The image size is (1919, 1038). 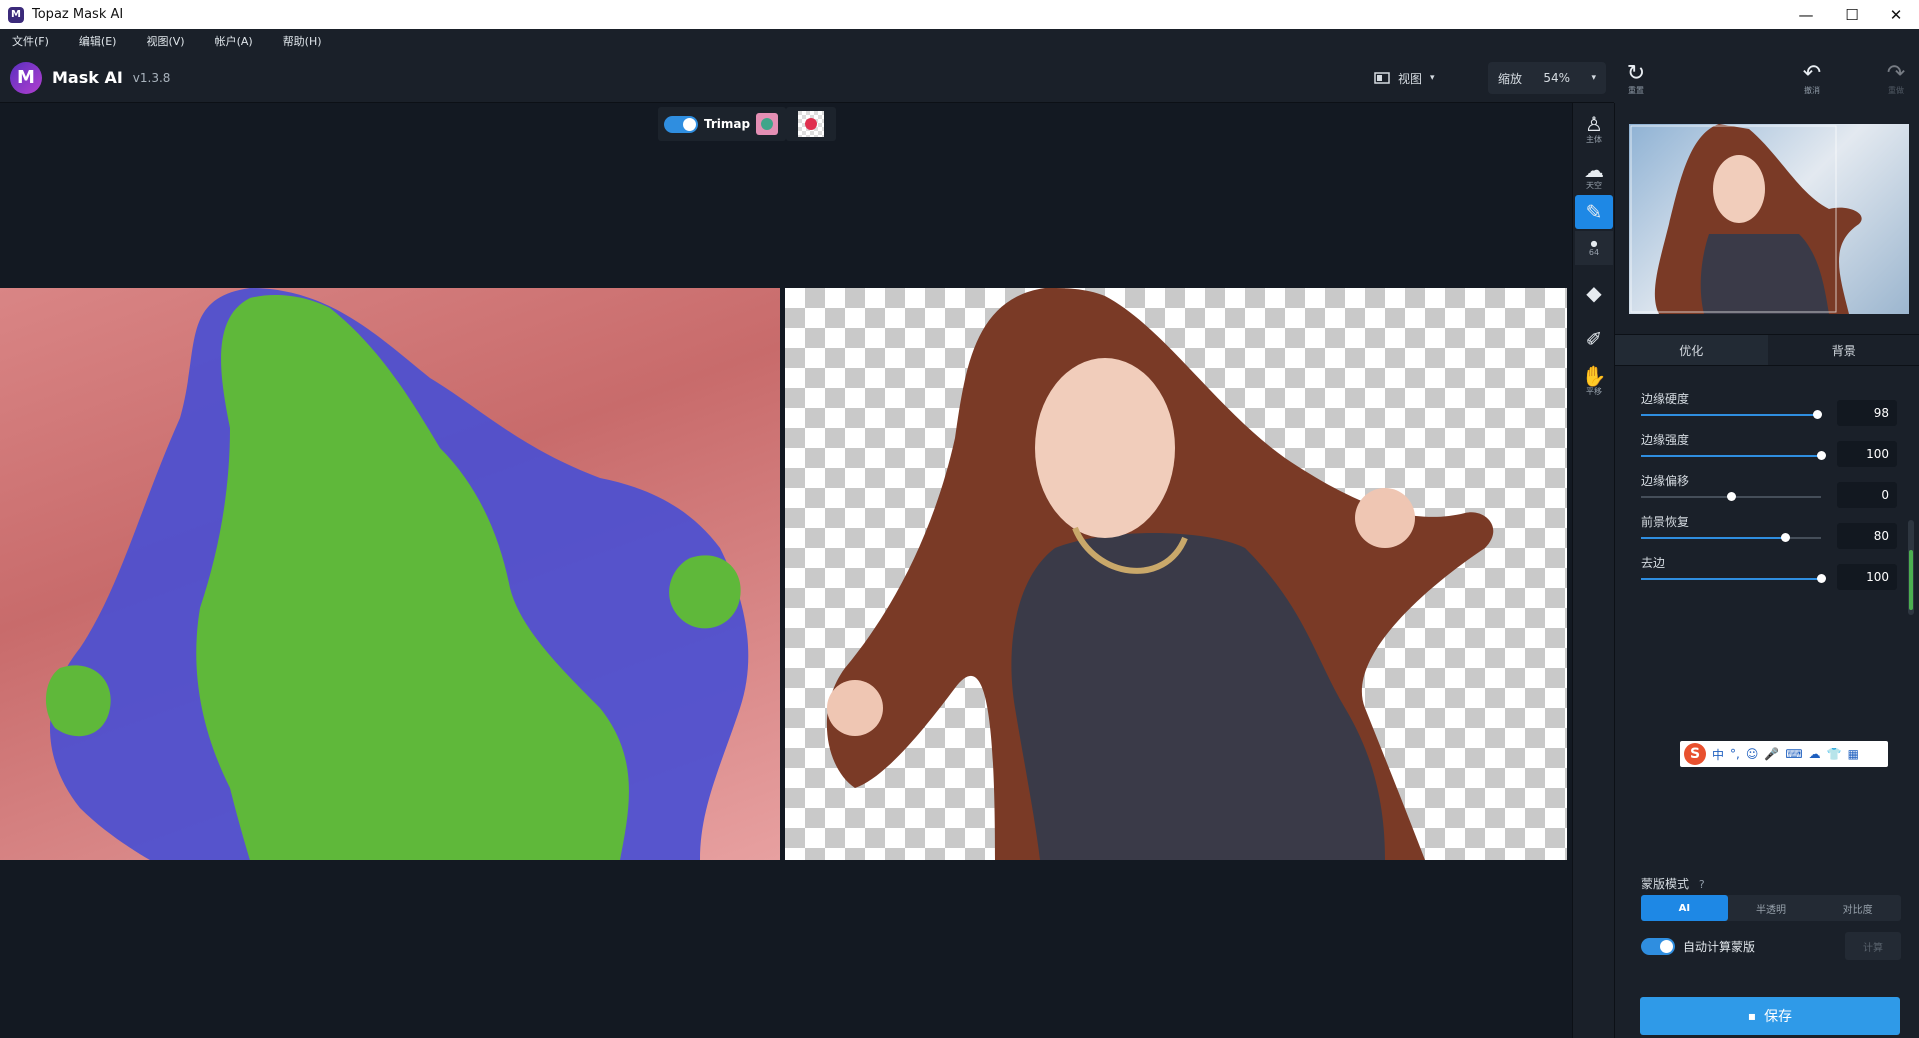 I want to click on ime-skin-icon: 👕, so click(x=1834, y=754).